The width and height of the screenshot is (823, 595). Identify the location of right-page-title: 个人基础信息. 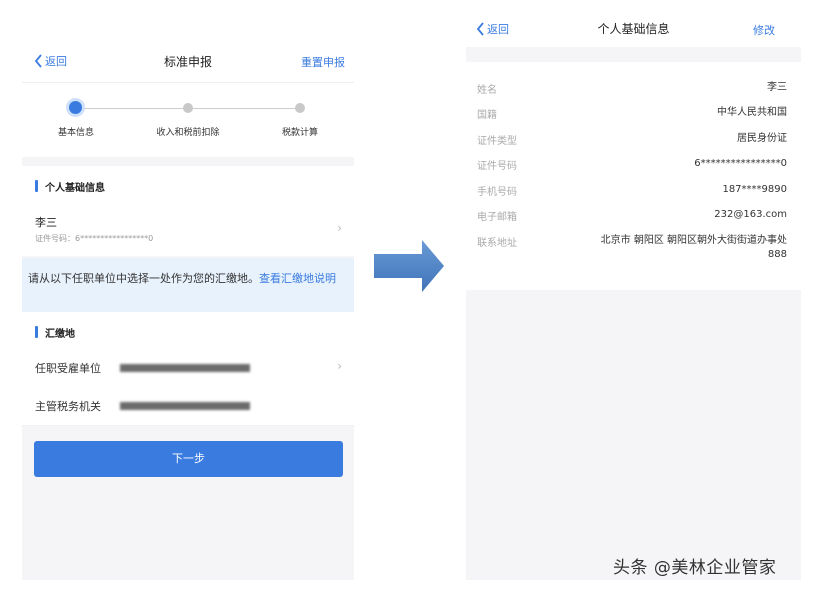
(633, 29).